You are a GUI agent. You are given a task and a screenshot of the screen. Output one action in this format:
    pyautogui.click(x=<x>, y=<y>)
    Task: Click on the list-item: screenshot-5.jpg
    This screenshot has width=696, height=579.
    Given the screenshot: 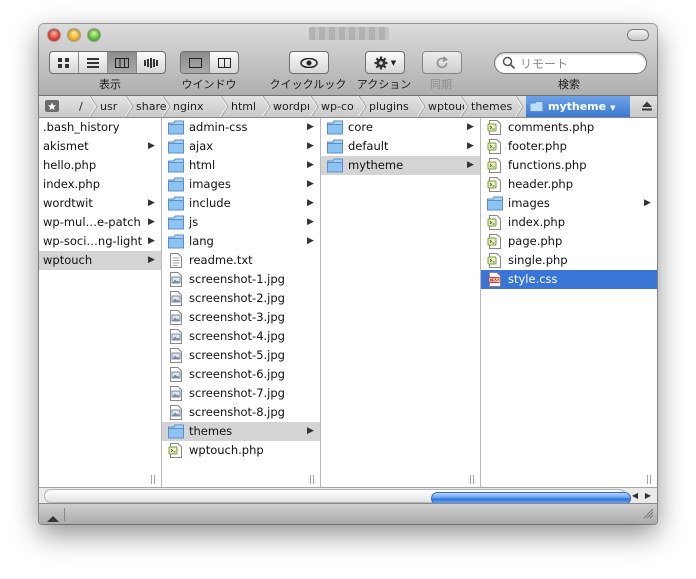 What is the action you would take?
    pyautogui.click(x=241, y=355)
    